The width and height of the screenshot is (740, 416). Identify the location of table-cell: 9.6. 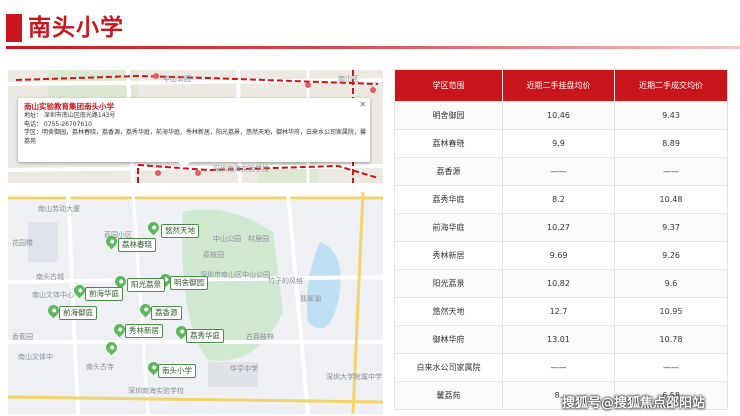
(671, 283).